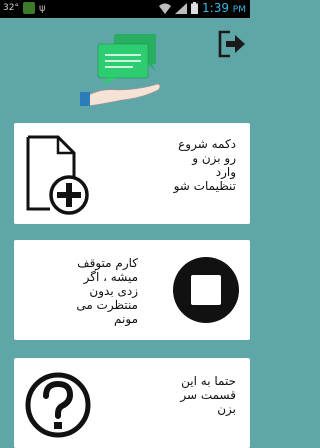 The image size is (320, 448). What do you see at coordinates (195, 8) in the screenshot?
I see `battery-icon` at bounding box center [195, 8].